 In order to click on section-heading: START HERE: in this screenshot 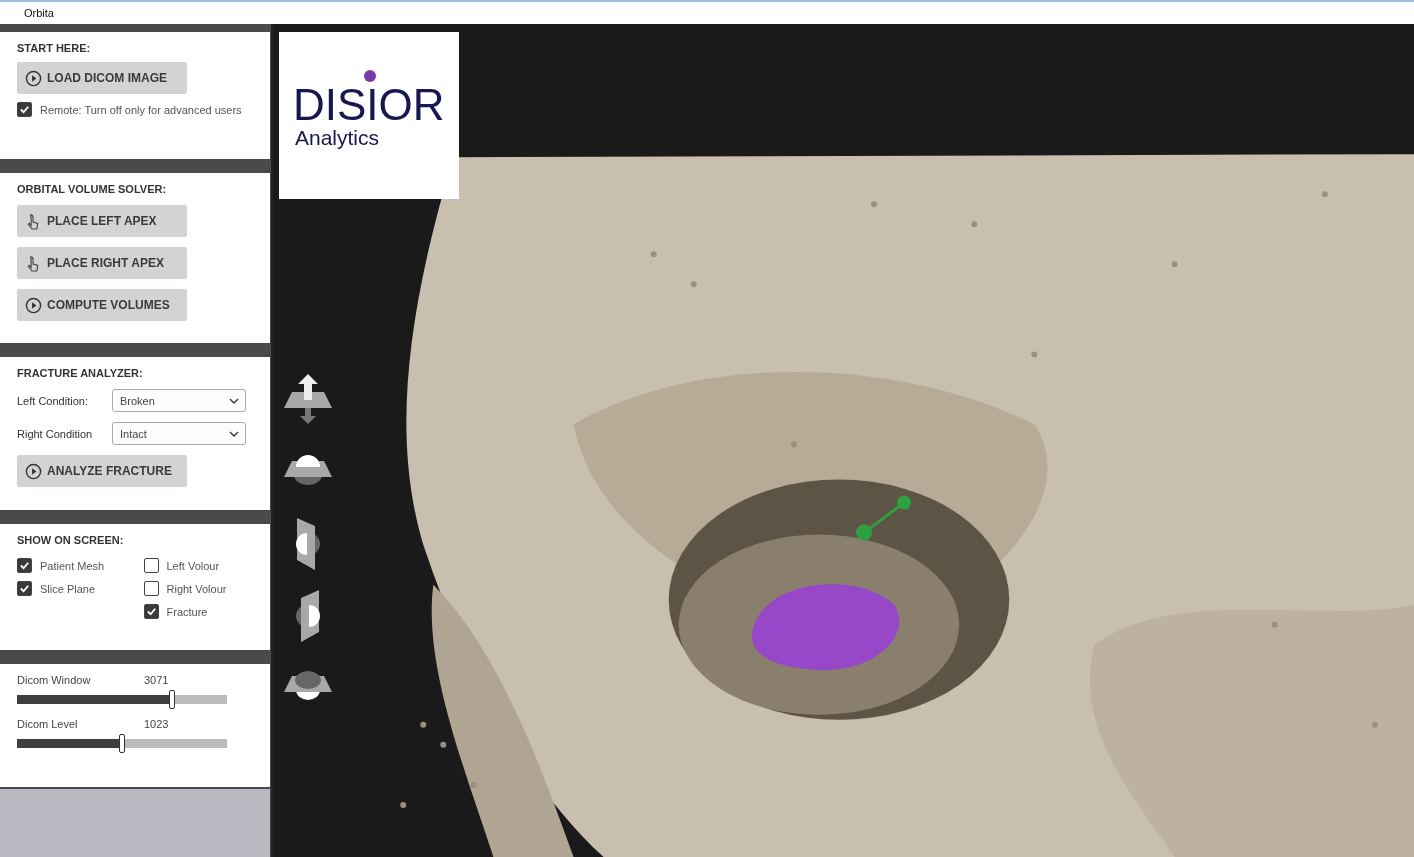, I will do `click(54, 48)`.